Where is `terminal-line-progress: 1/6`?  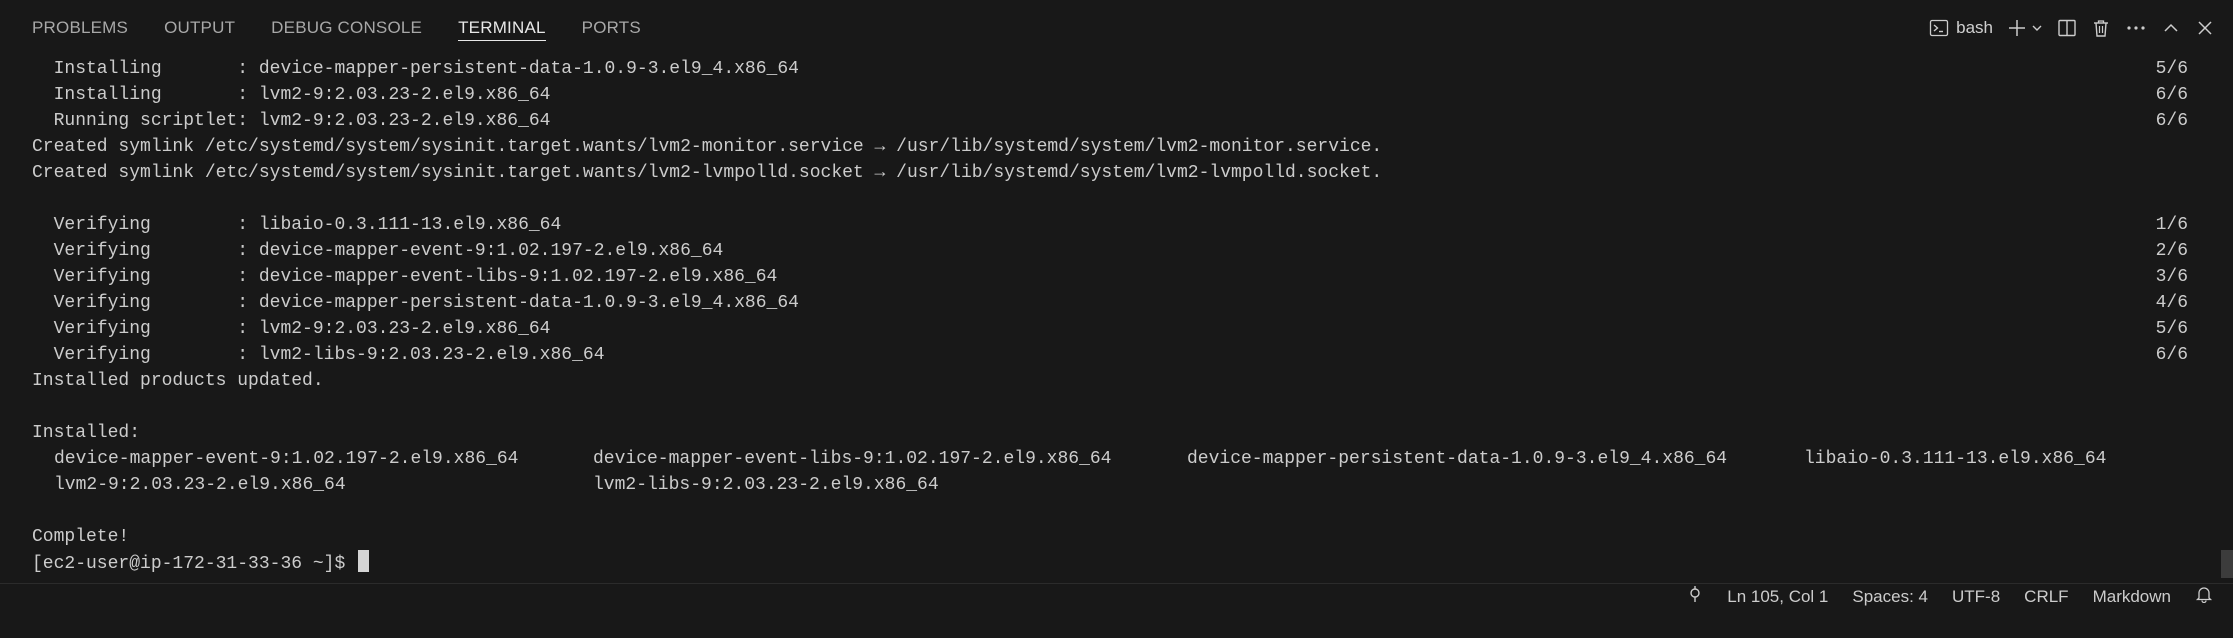 terminal-line-progress: 1/6 is located at coordinates (2171, 225).